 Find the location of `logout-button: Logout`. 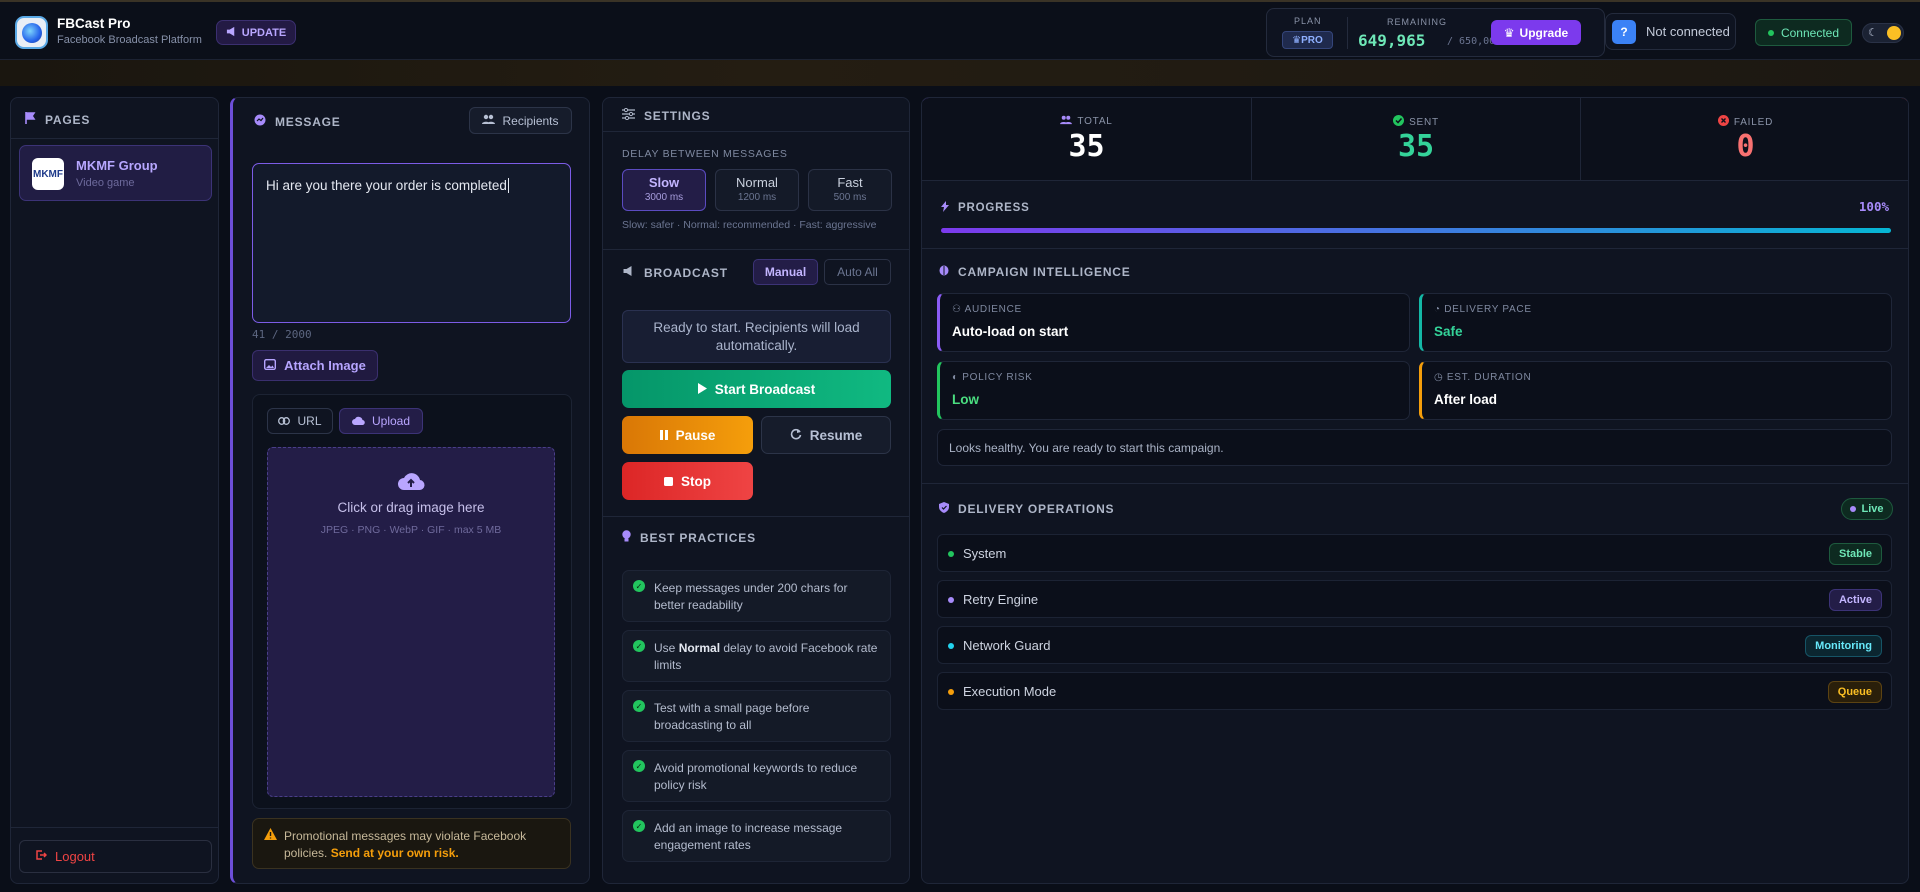

logout-button: Logout is located at coordinates (115, 856).